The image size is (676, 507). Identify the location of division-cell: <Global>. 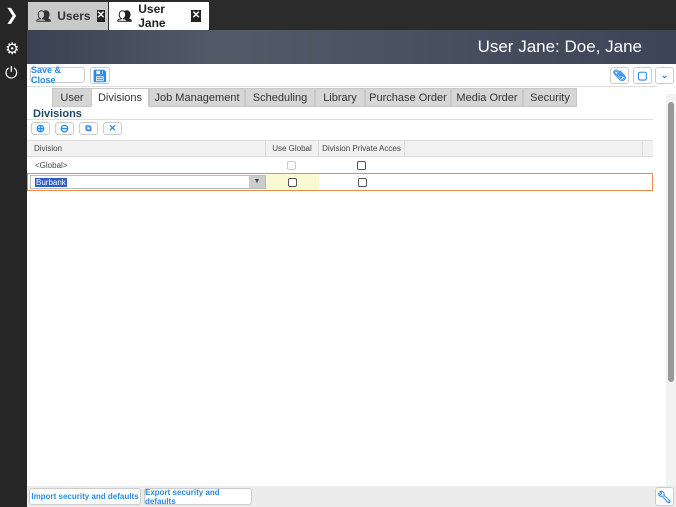
(51, 165).